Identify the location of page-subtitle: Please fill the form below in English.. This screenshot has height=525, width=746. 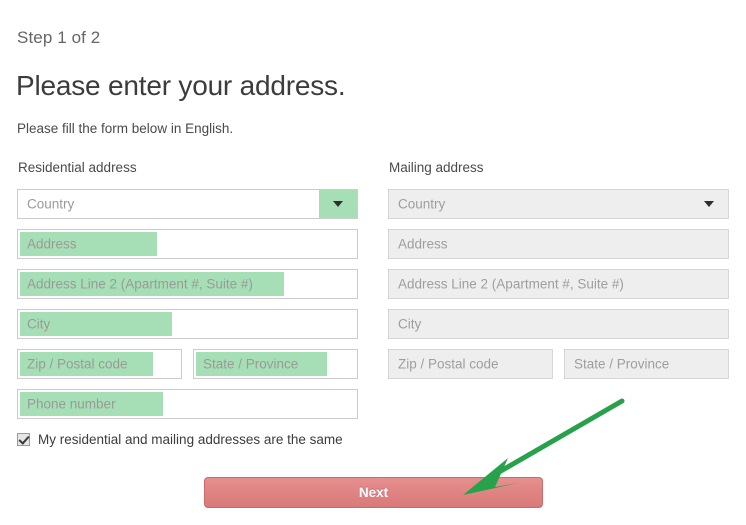
(125, 128).